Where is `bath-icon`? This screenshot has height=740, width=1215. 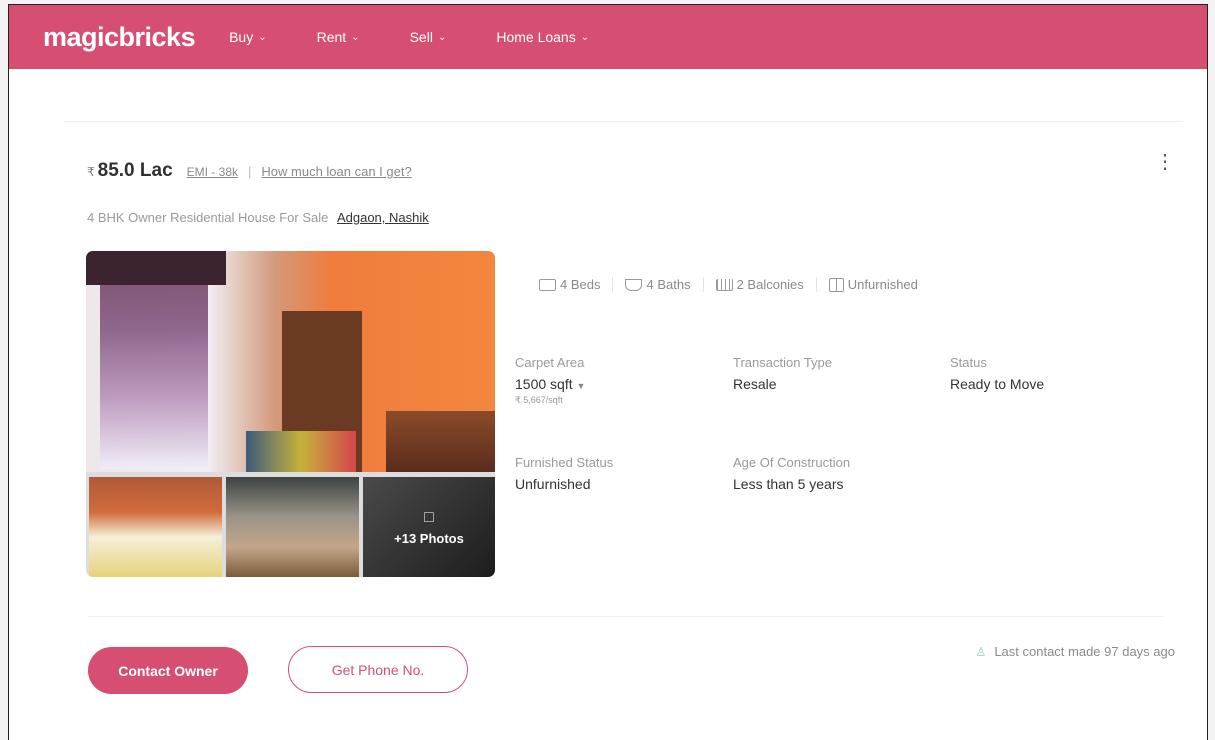
bath-icon is located at coordinates (634, 284).